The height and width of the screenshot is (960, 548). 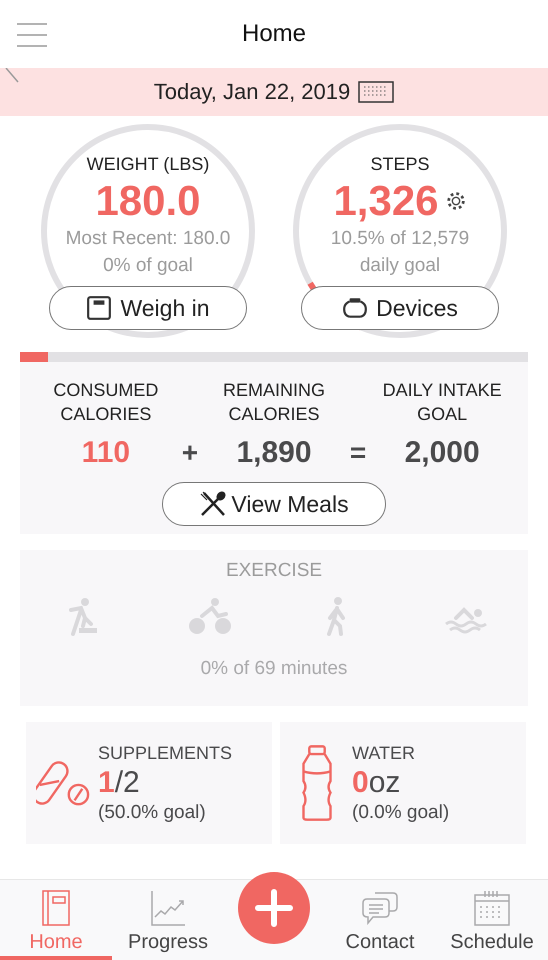 What do you see at coordinates (252, 92) in the screenshot?
I see `date-label: Today, Jan 22, 2019` at bounding box center [252, 92].